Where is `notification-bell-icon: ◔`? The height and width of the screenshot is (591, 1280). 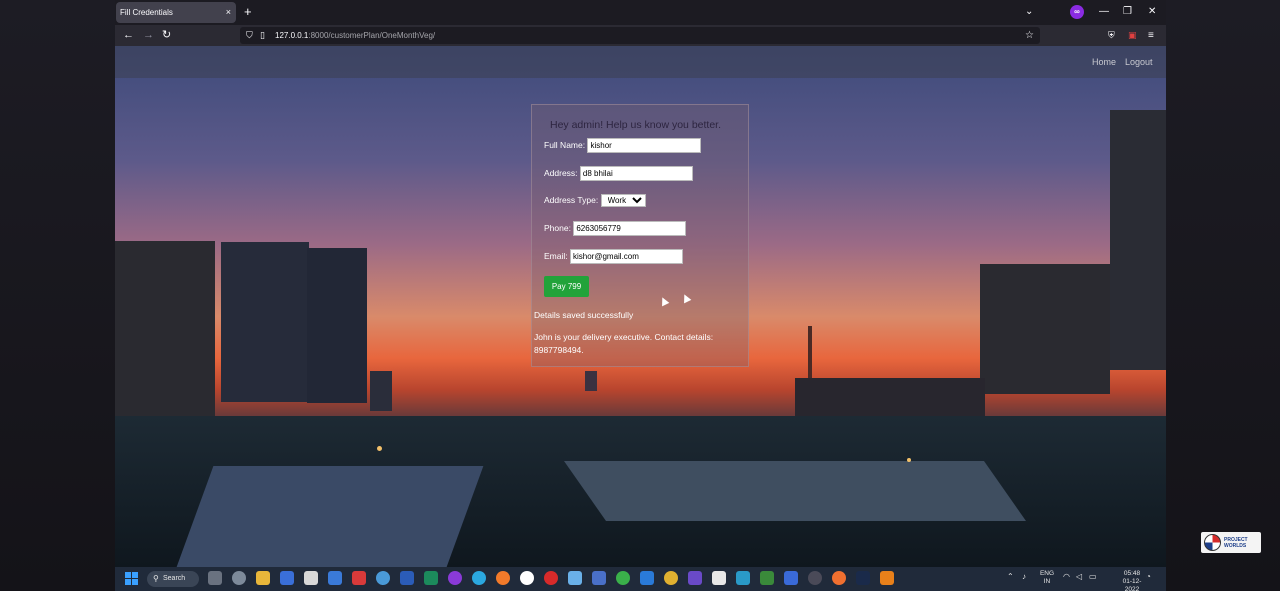
notification-bell-icon: ◔ is located at coordinates (1148, 576).